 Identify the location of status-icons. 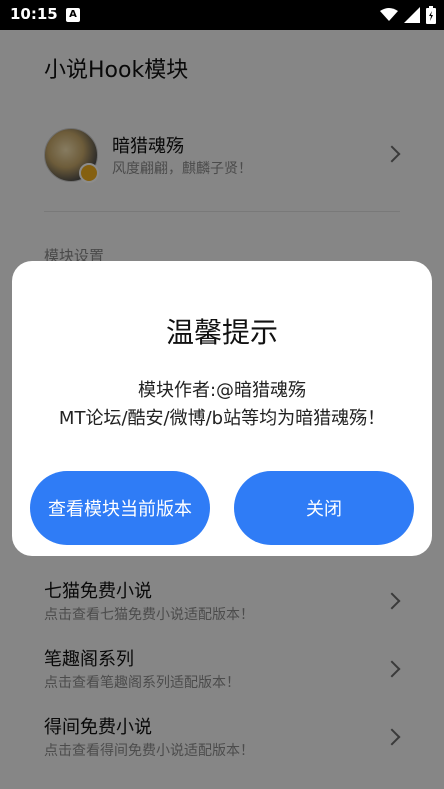
(408, 15).